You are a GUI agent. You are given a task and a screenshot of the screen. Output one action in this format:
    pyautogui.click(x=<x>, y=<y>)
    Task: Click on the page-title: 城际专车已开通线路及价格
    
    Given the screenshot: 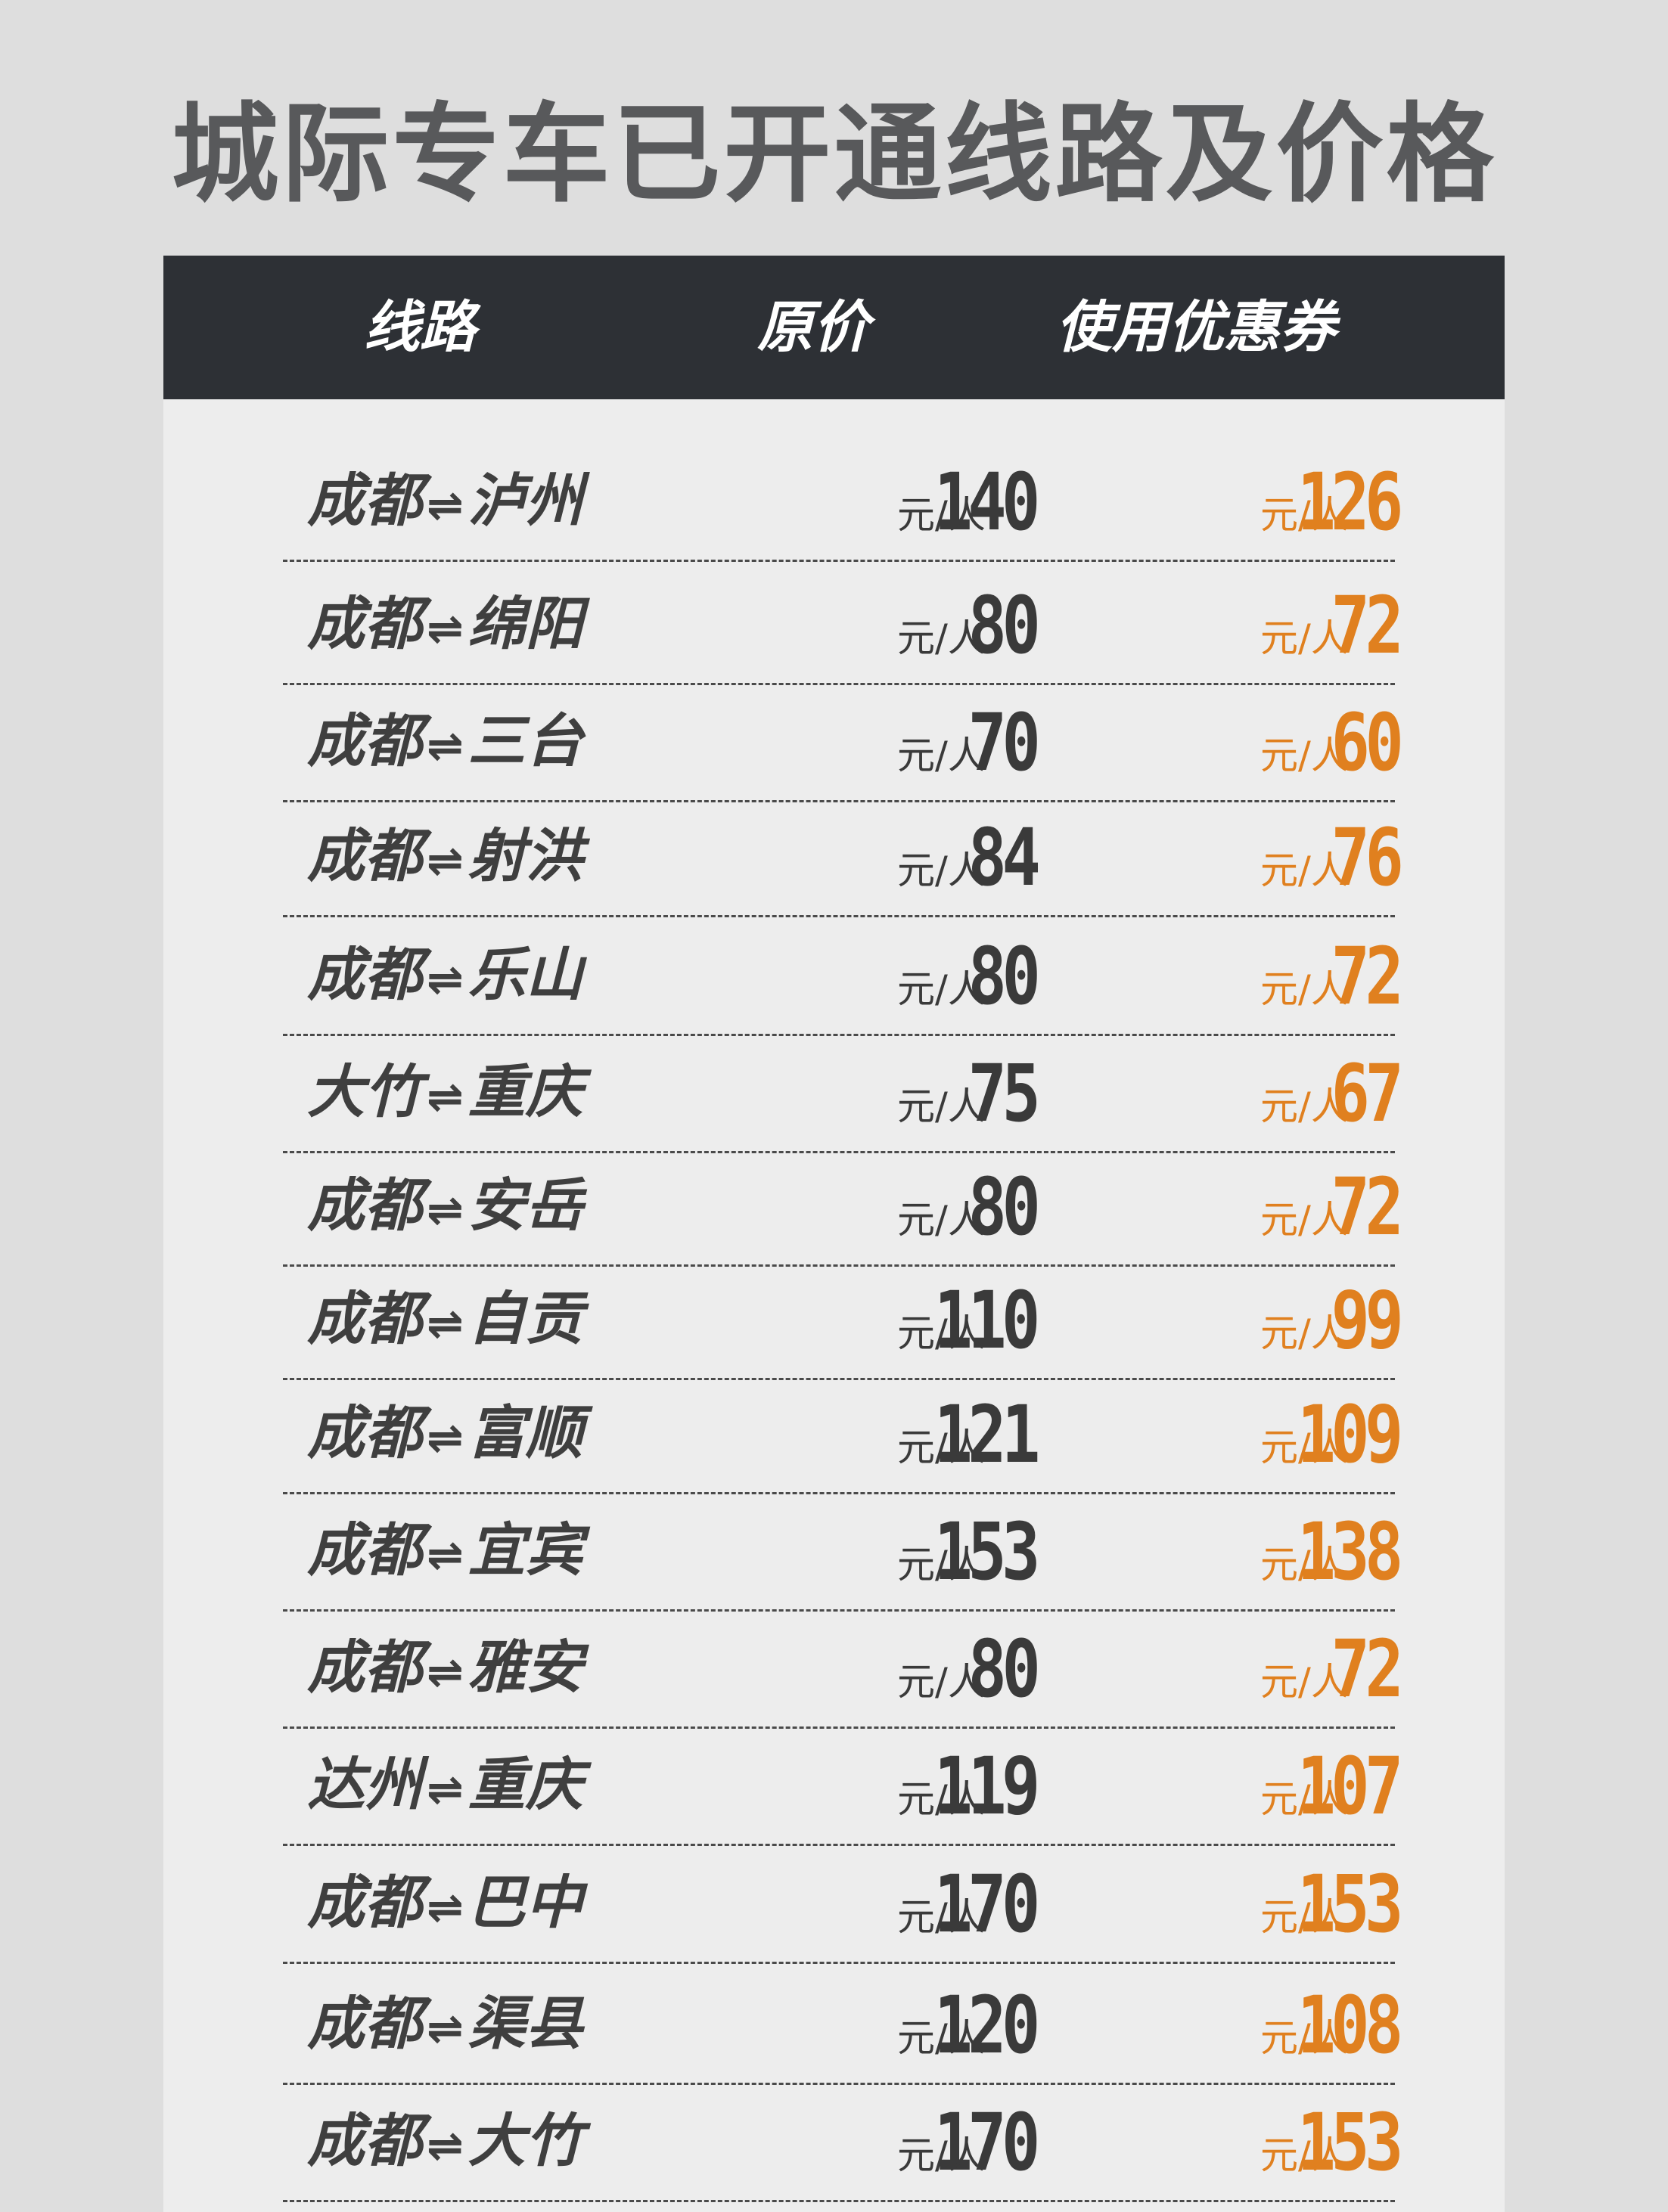 What is the action you would take?
    pyautogui.click(x=834, y=155)
    